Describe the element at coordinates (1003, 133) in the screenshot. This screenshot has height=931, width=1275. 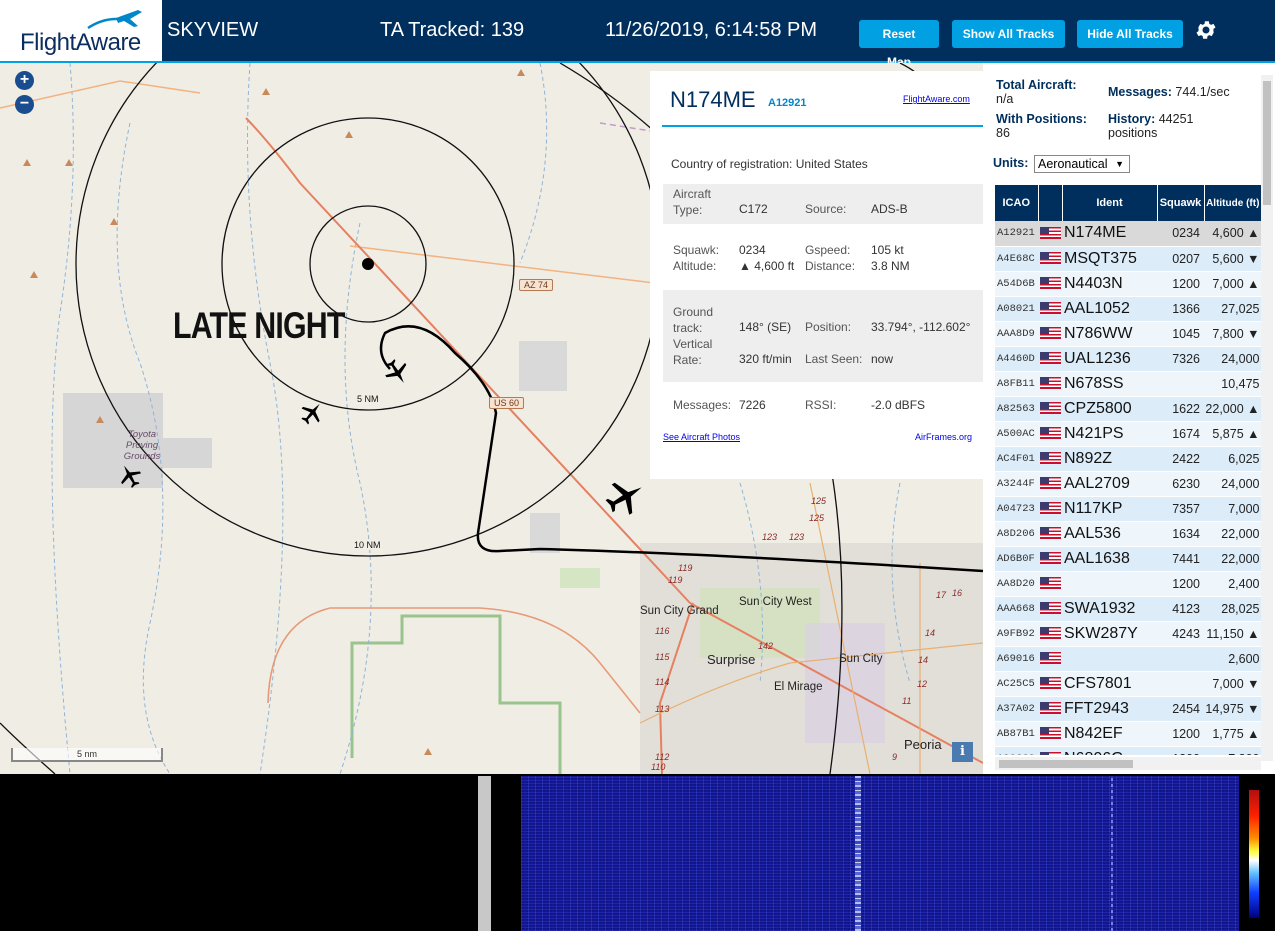
I see `with-positions-value: 86` at that location.